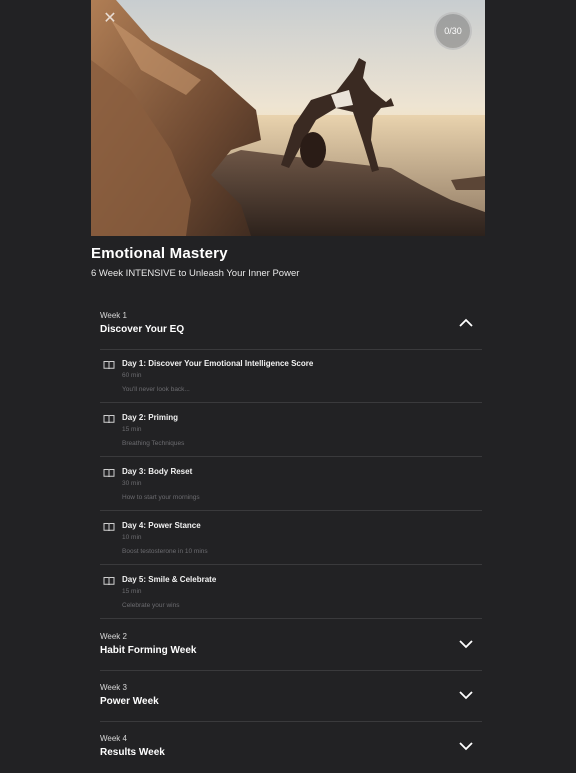  I want to click on course-title: Emotional Mastery, so click(159, 253).